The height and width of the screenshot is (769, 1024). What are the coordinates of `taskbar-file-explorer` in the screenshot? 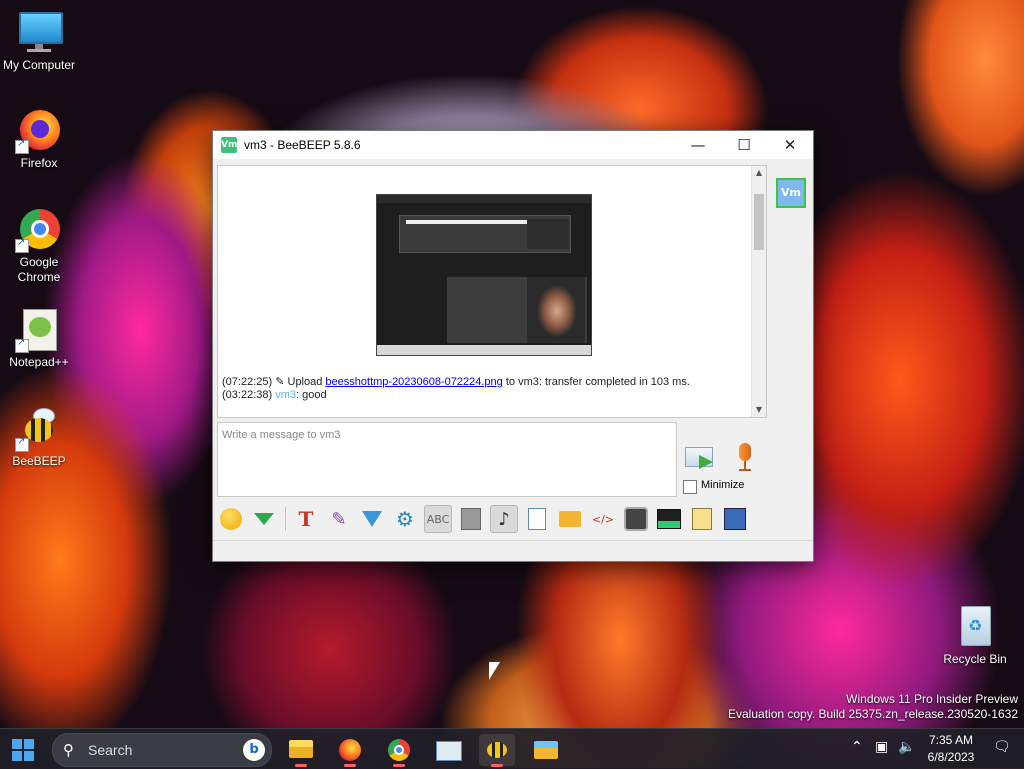 It's located at (301, 750).